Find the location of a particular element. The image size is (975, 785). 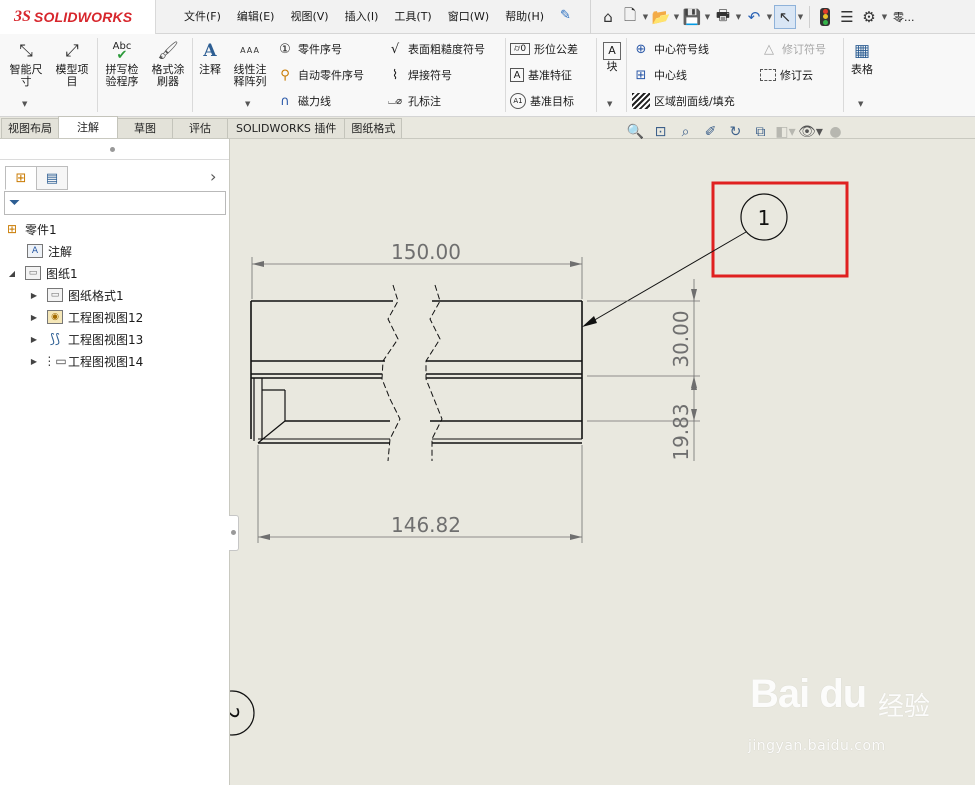

tab-view-layout: 视图布局 is located at coordinates (30, 128).